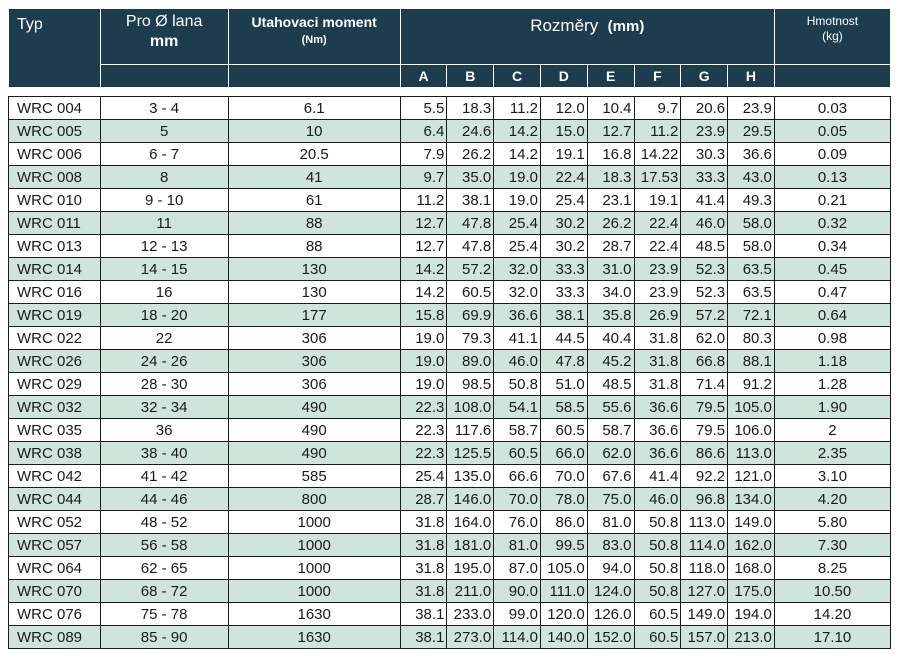 The width and height of the screenshot is (900, 661). I want to click on header-utahovaci: Utahovaci moment (Nm), so click(314, 36).